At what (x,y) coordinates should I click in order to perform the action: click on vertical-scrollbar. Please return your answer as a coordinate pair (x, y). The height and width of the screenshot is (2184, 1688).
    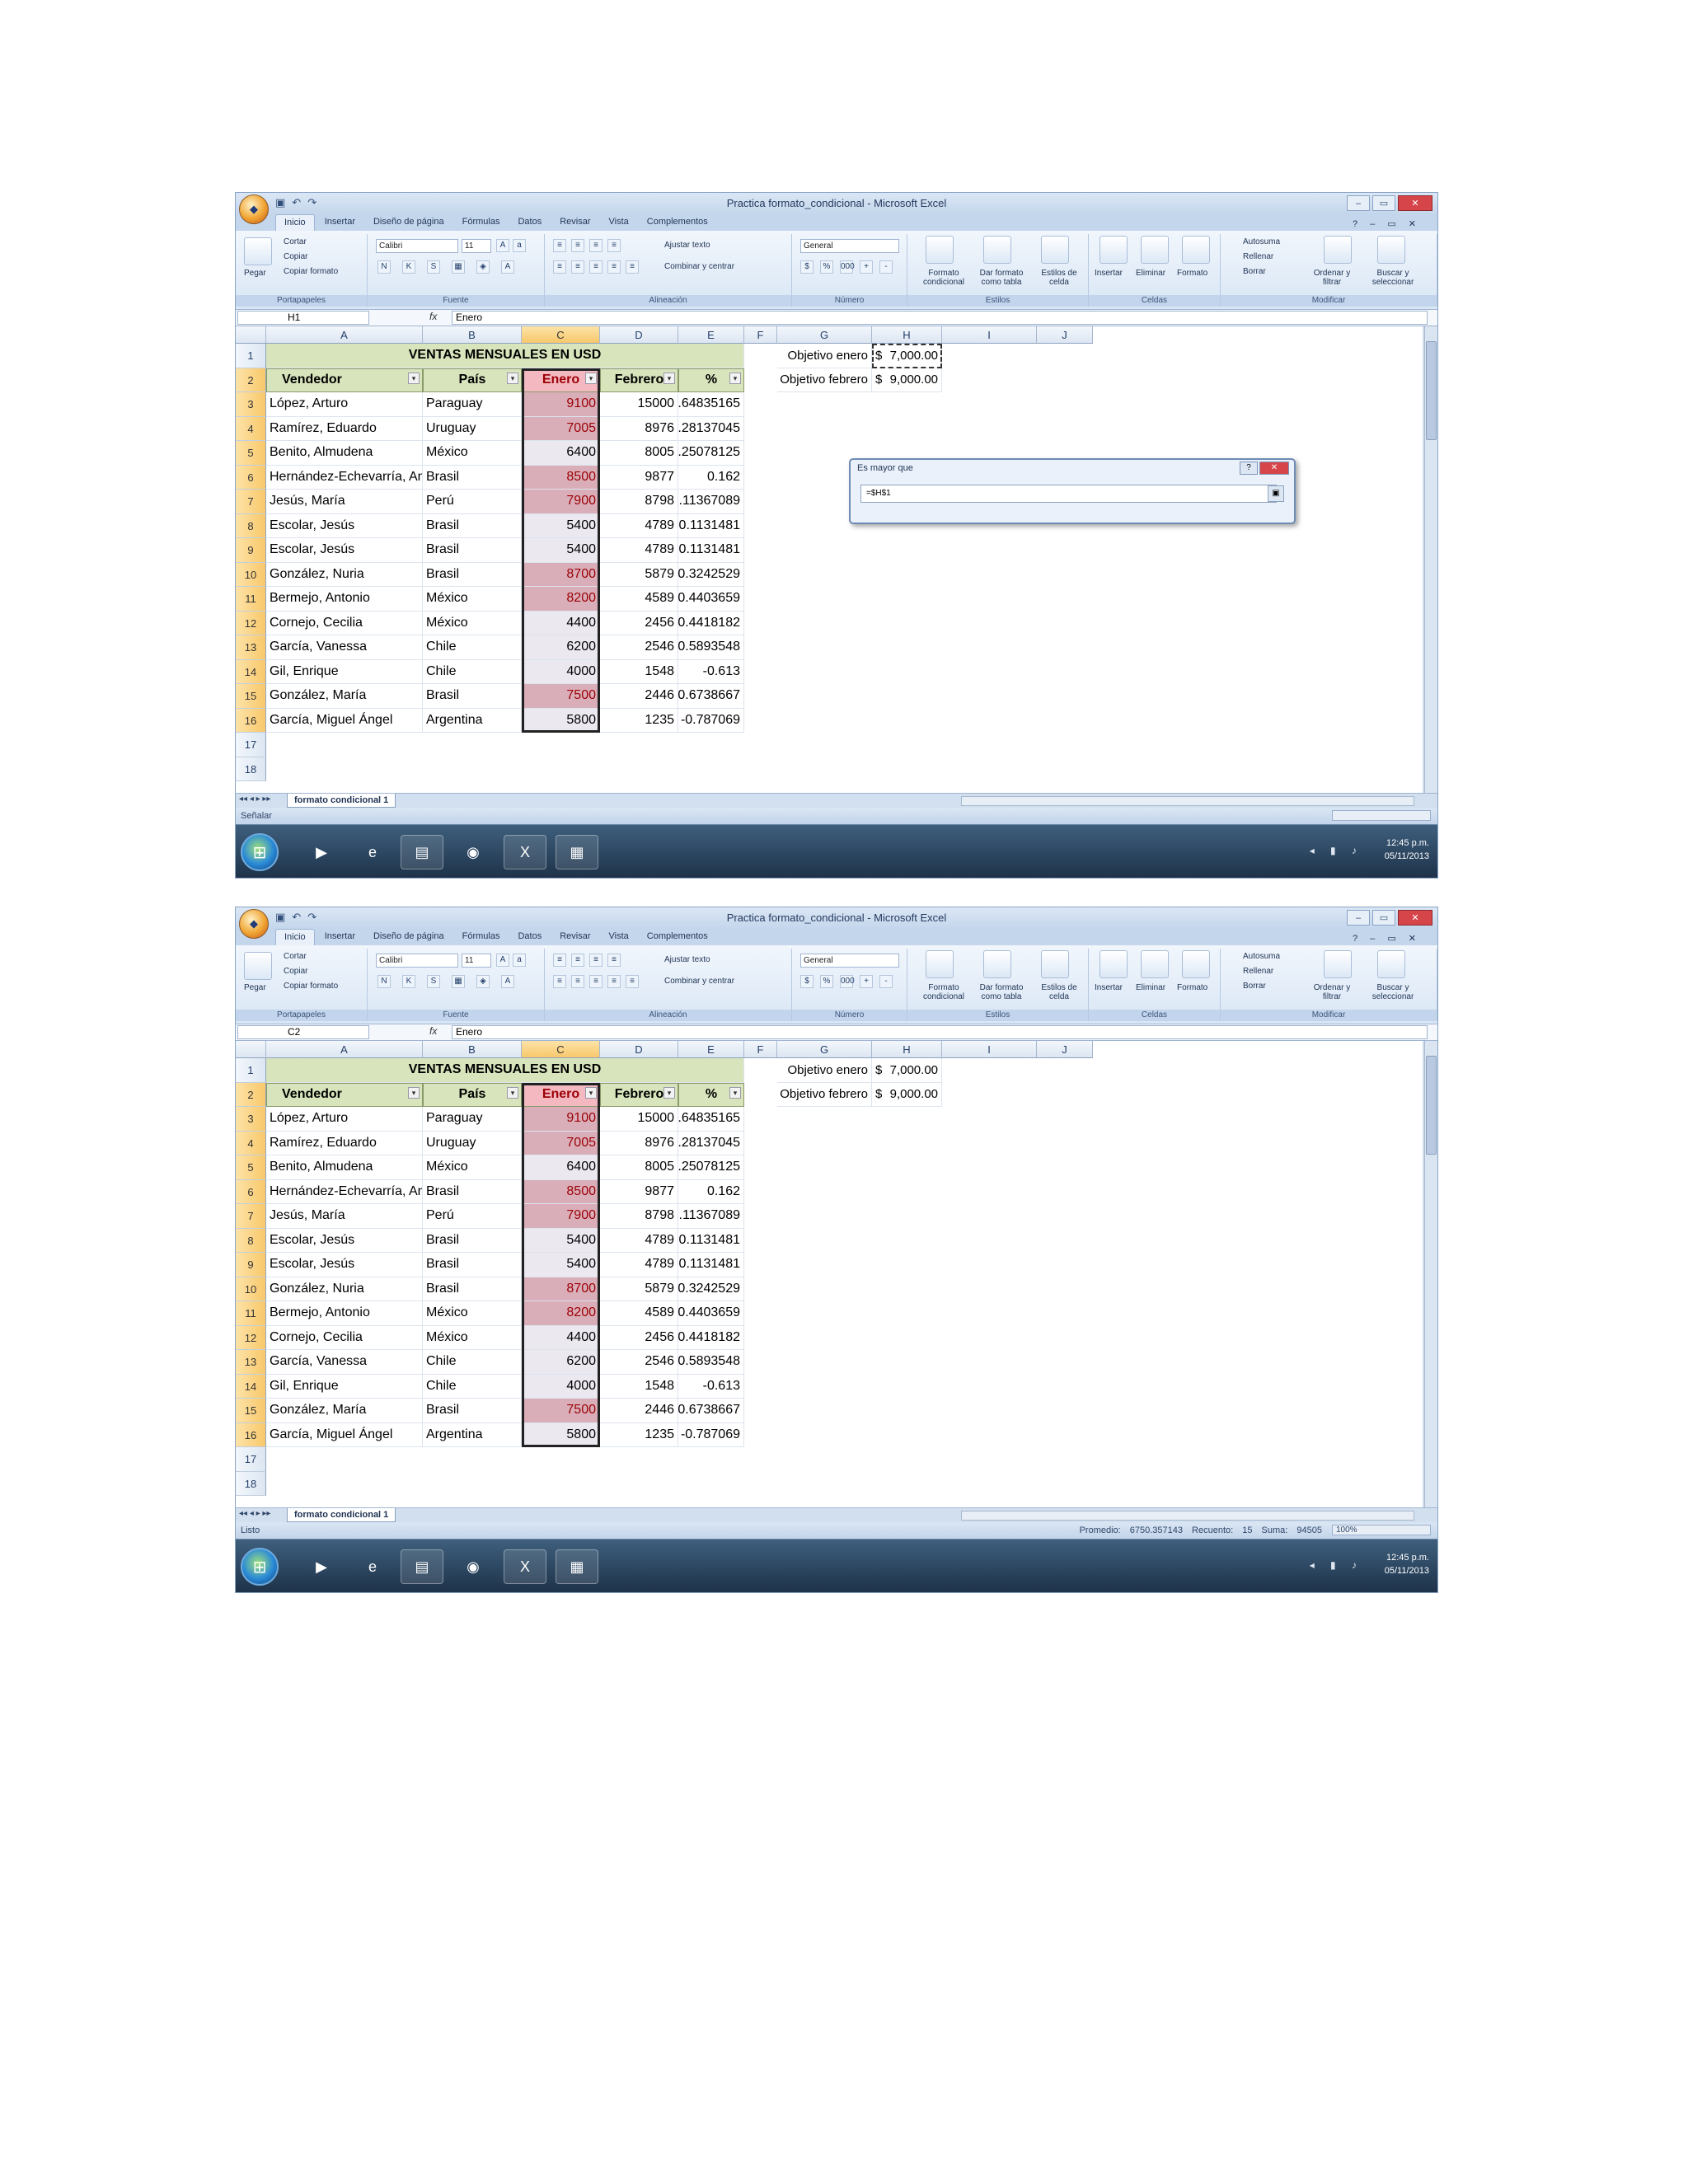
    Looking at the image, I should click on (1431, 1274).